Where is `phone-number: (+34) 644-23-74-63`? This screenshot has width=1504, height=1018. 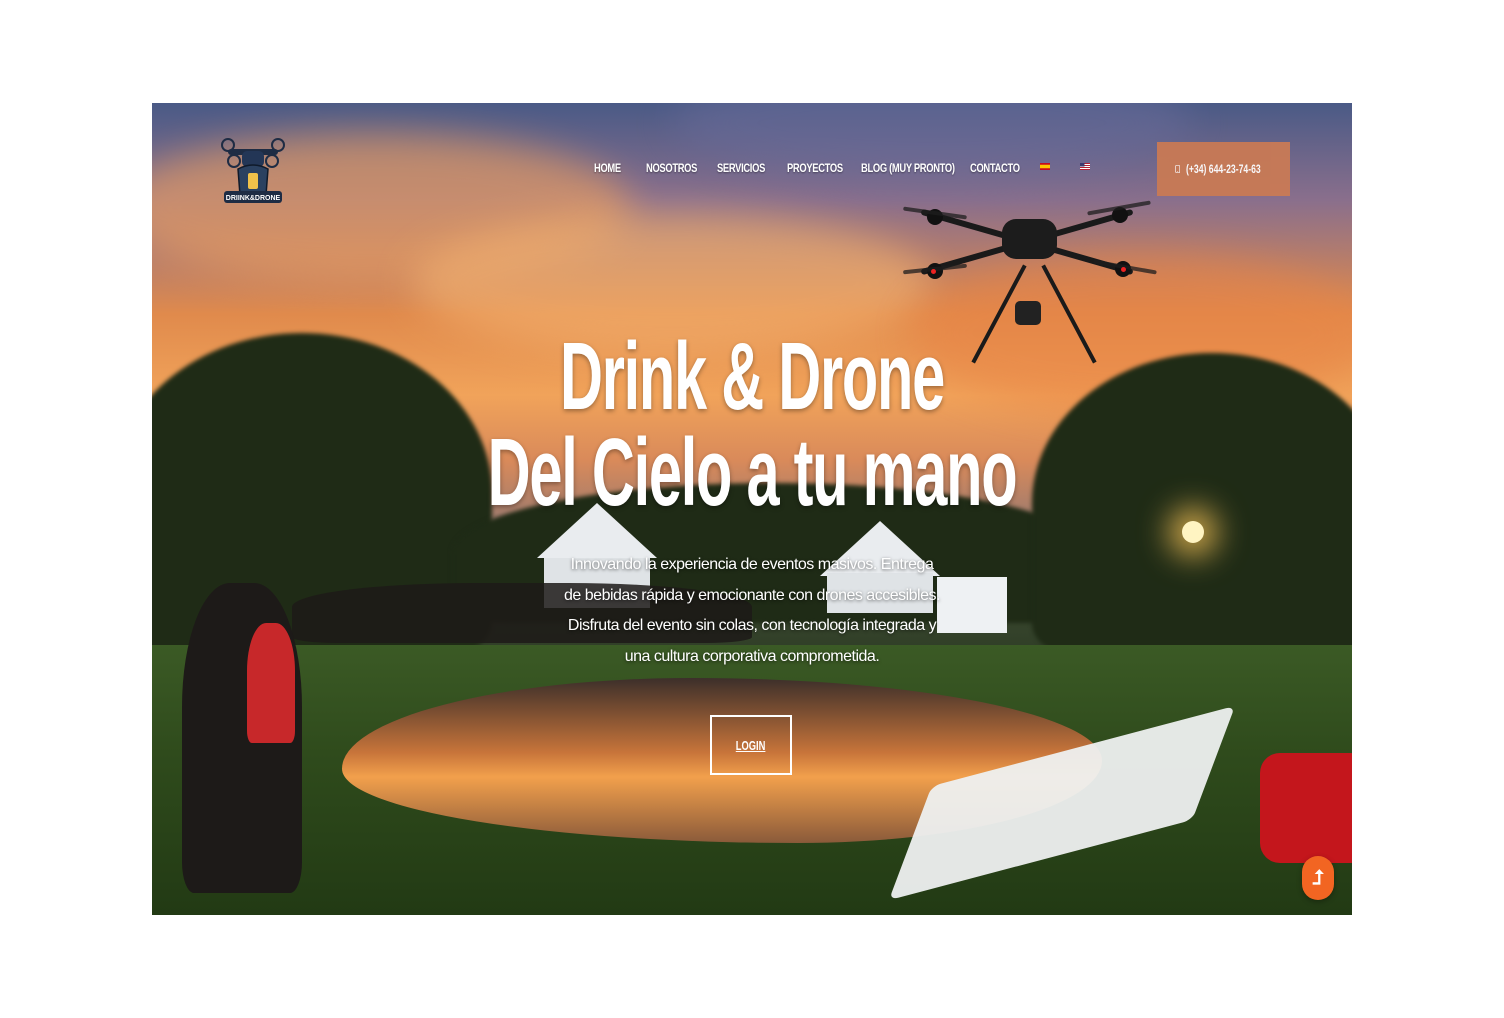
phone-number: (+34) 644-23-74-63 is located at coordinates (1223, 169).